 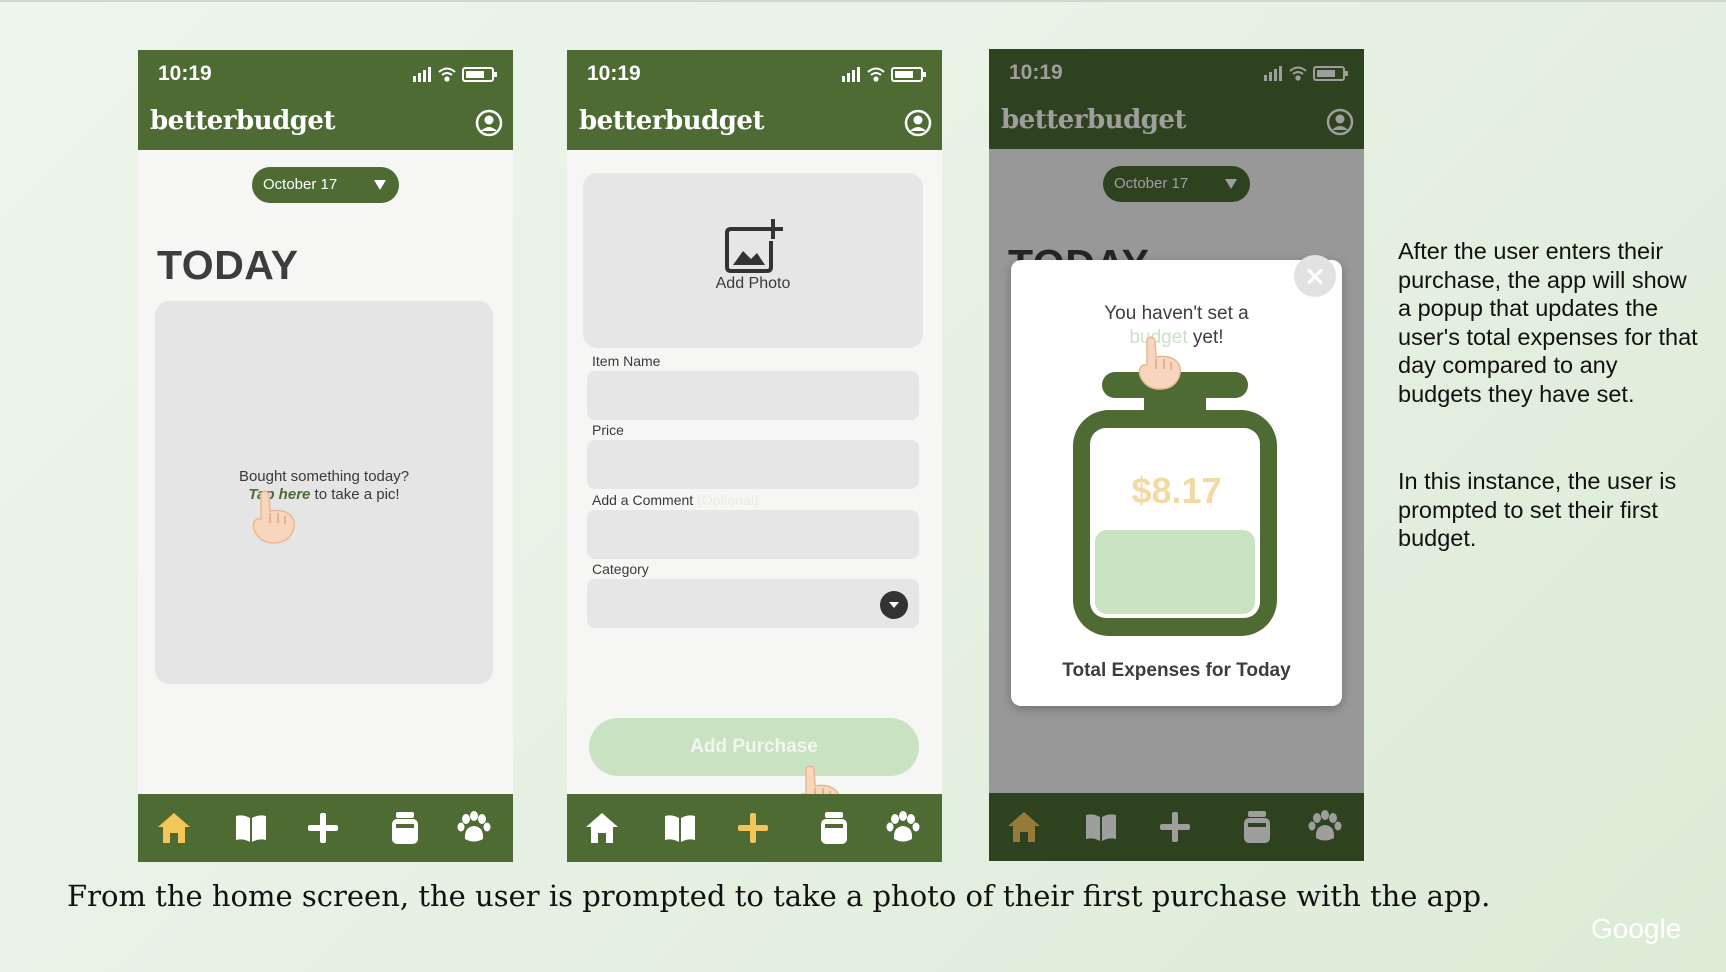 What do you see at coordinates (753, 464) in the screenshot?
I see `price-field` at bounding box center [753, 464].